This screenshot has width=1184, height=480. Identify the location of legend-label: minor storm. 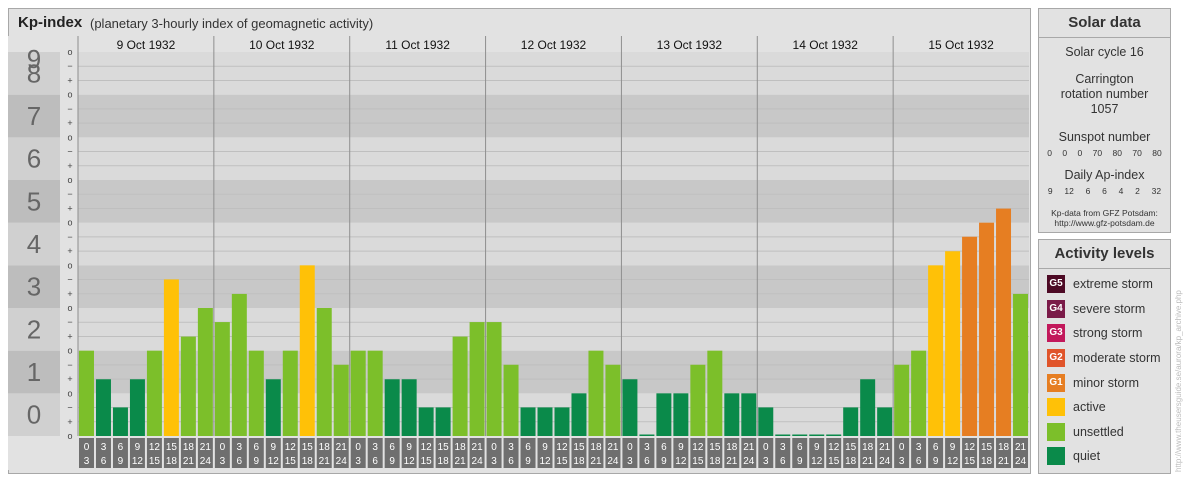
(1106, 382).